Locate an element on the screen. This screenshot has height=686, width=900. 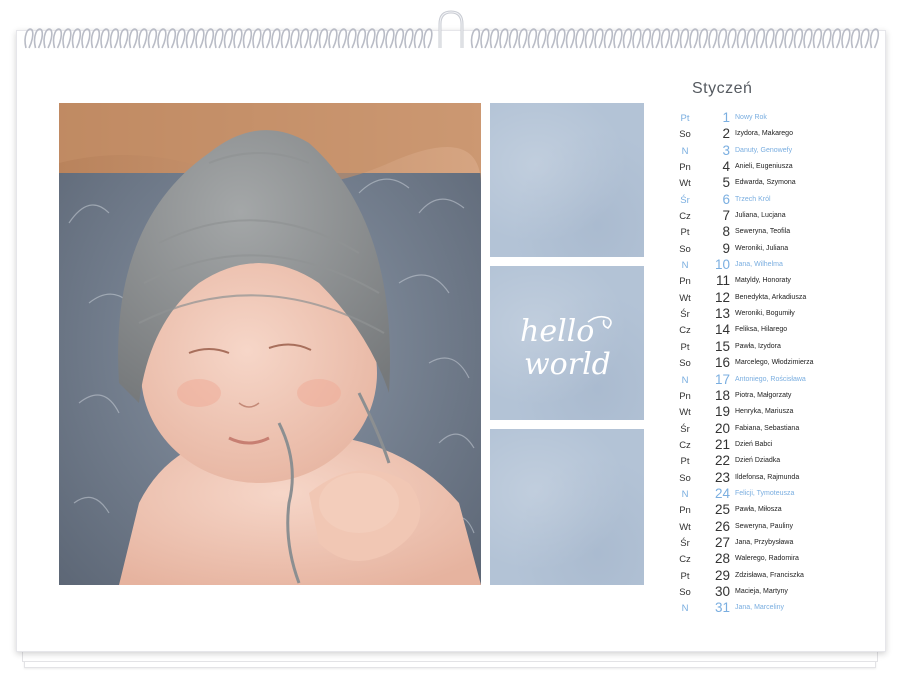
name-day: Walerego, Radomira is located at coordinates (767, 559).